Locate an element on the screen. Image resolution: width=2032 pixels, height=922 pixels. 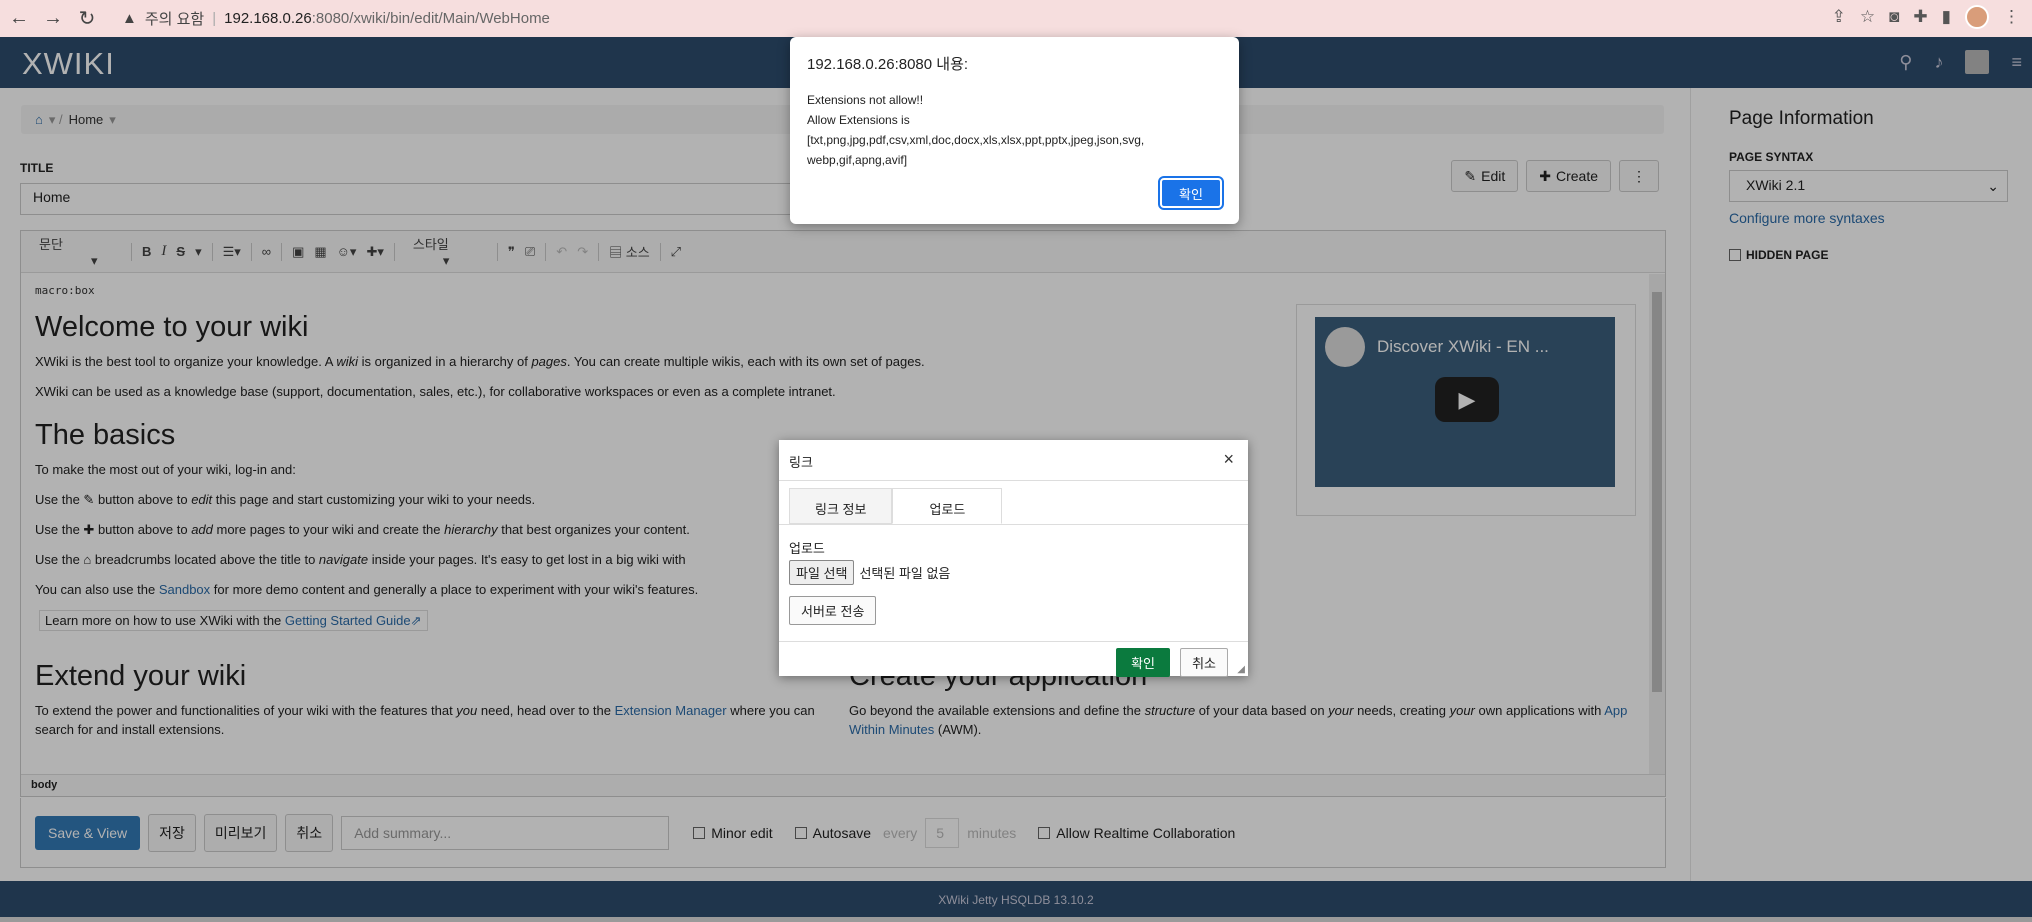
dialog-tabs: 링크 정보 업로드 is located at coordinates (896, 506).